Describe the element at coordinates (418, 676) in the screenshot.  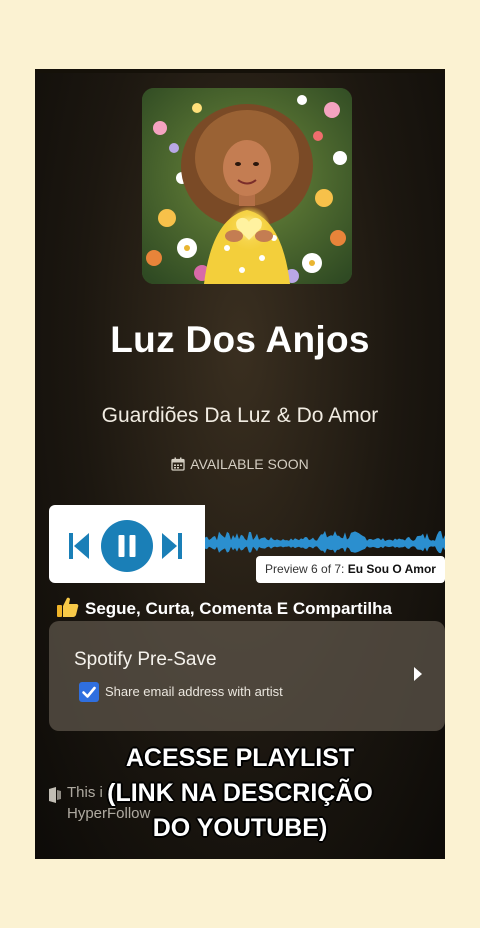
I see `caret-right-icon` at that location.